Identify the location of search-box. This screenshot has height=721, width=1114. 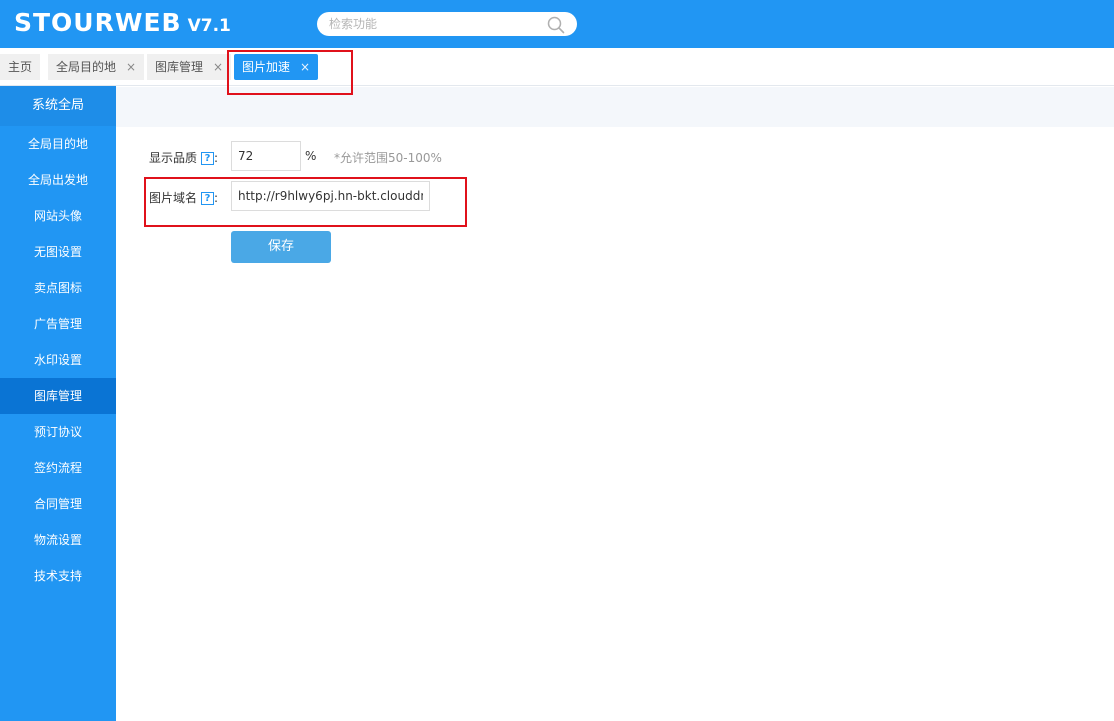
(447, 24).